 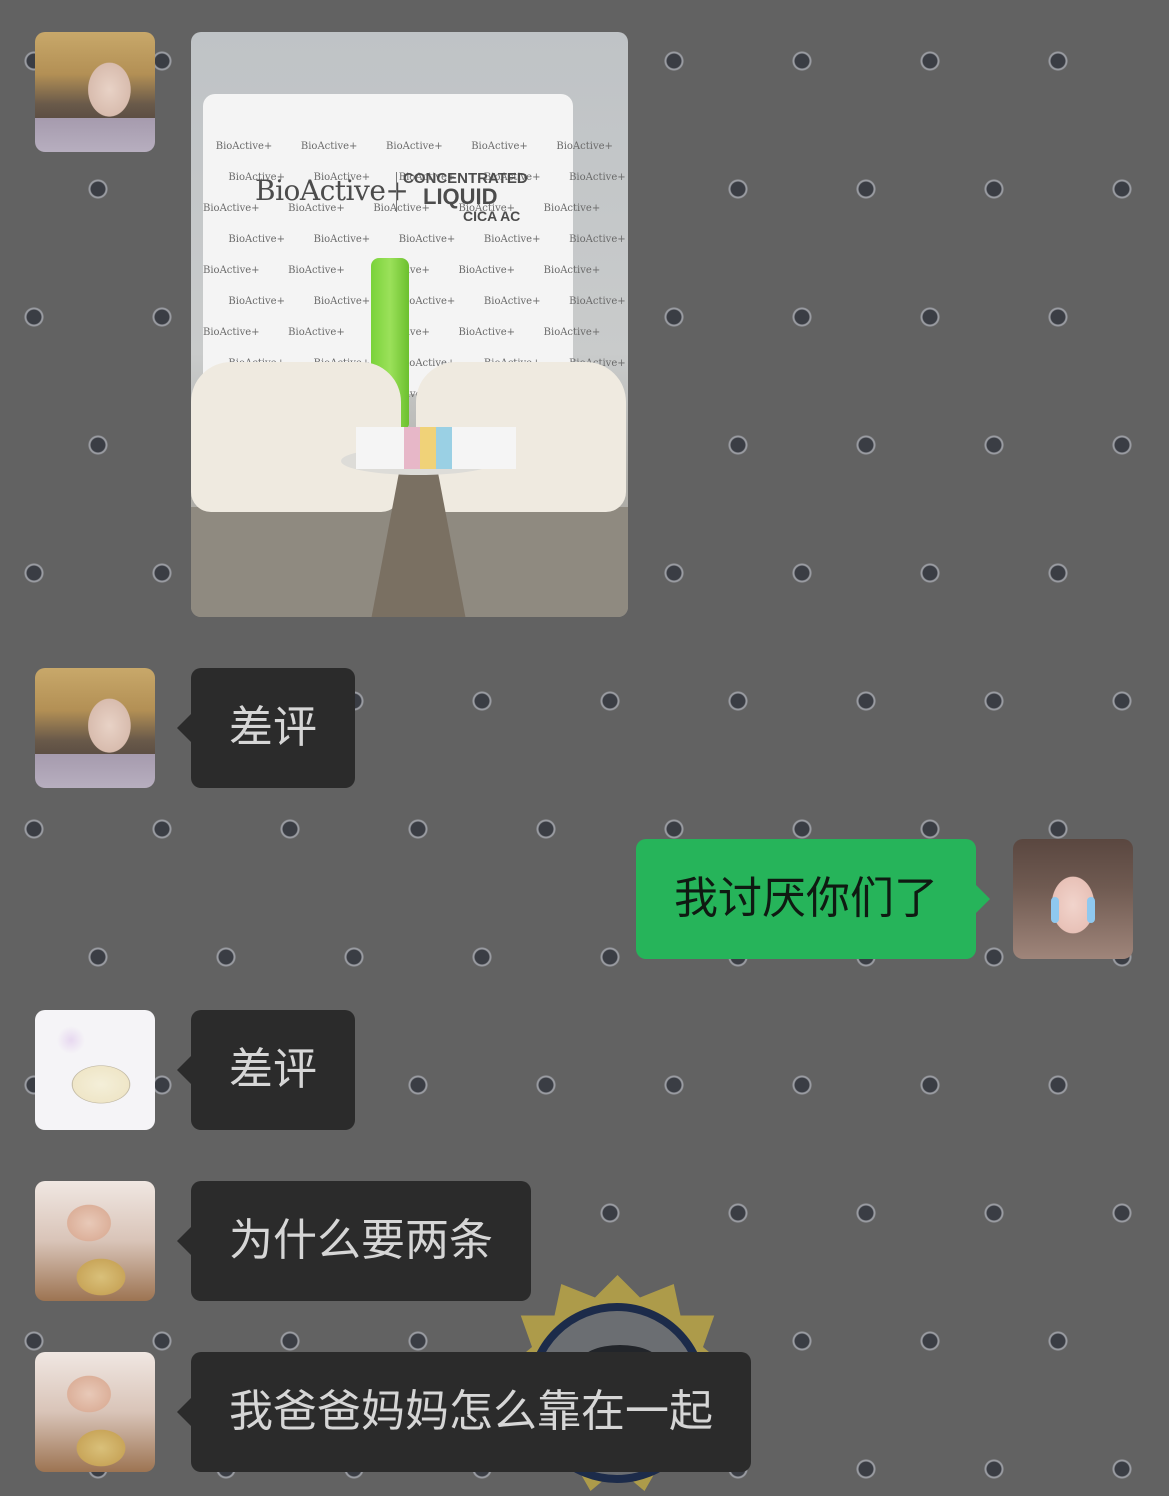 I want to click on photo-logo-divider, so click(x=396, y=192).